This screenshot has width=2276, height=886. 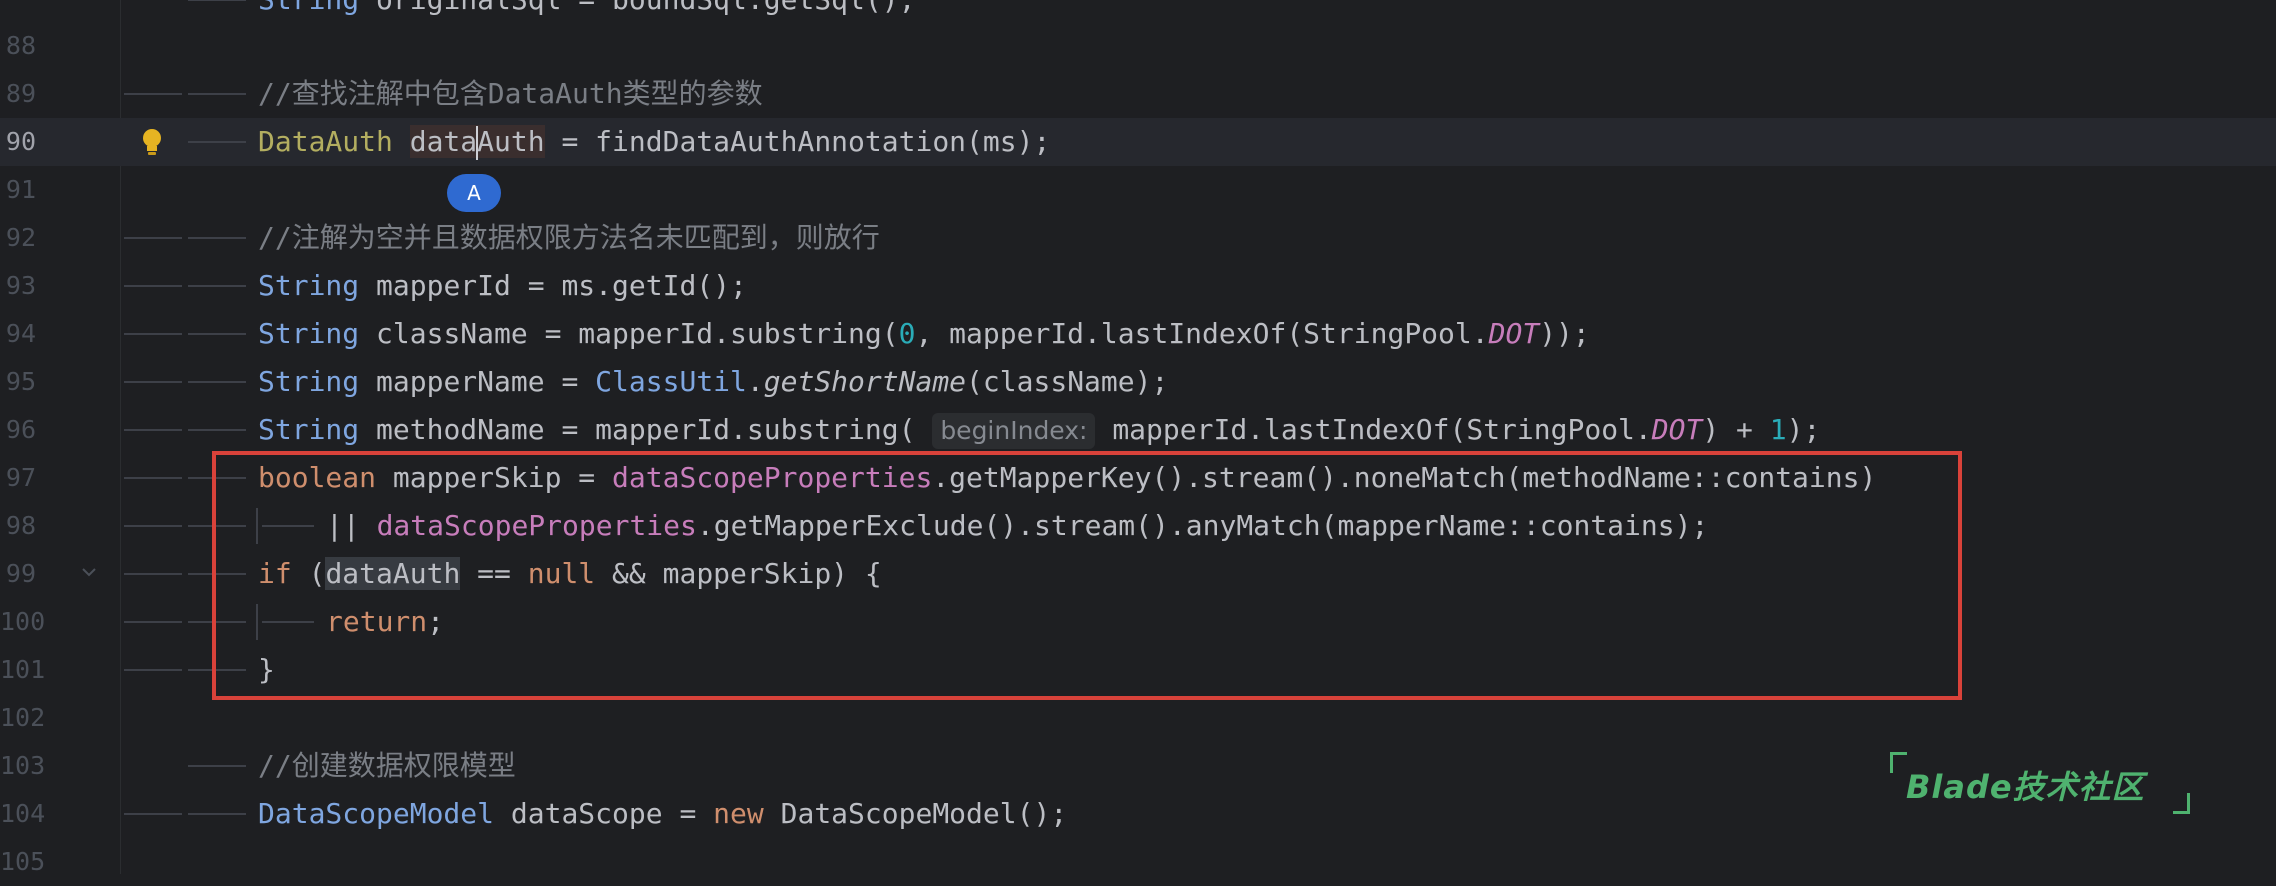 I want to click on bracket-bottom-right-icon, so click(x=2181, y=803).